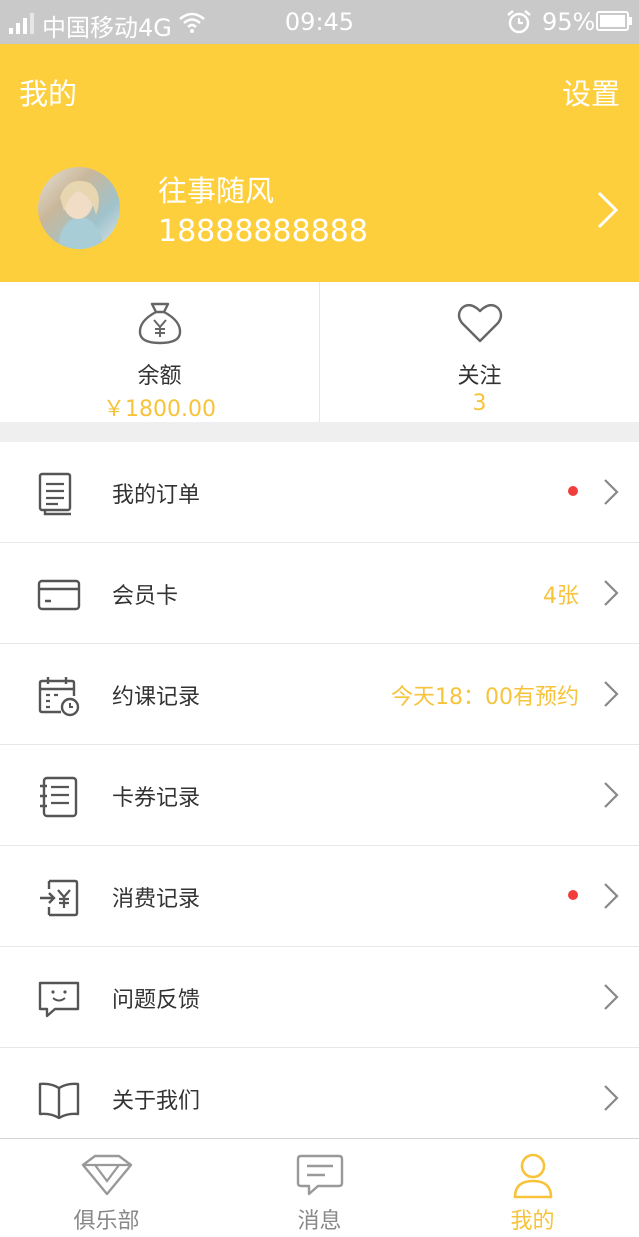 The width and height of the screenshot is (639, 1237). Describe the element at coordinates (319, 997) in the screenshot. I see `menu-item-feedback: 问题反馈` at that location.